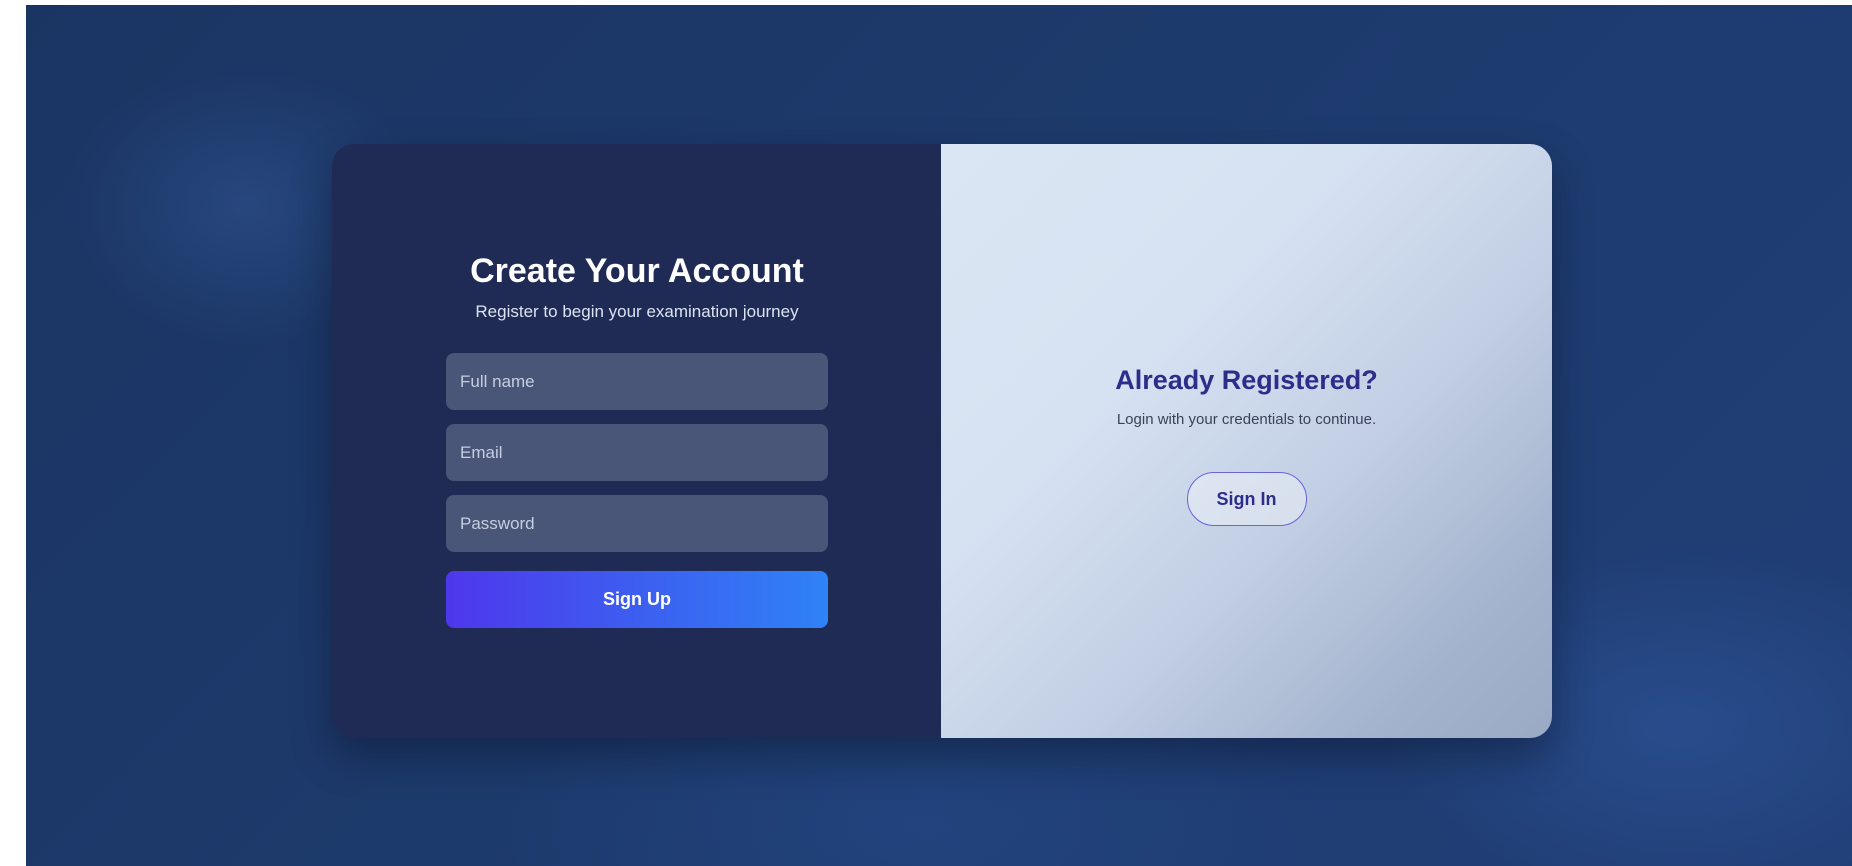 The image size is (1852, 866). I want to click on login-prompt-title: Already Registered?, so click(1246, 380).